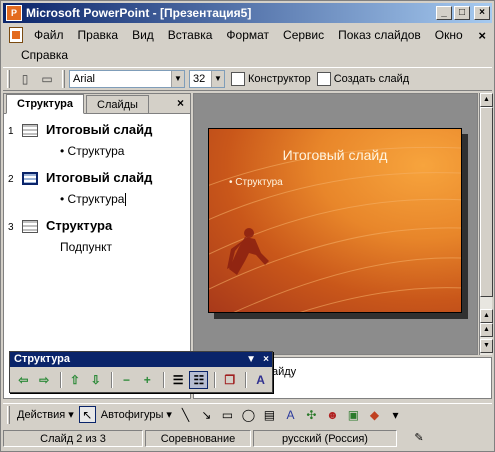  I want to click on minimize-button: _, so click(444, 13).